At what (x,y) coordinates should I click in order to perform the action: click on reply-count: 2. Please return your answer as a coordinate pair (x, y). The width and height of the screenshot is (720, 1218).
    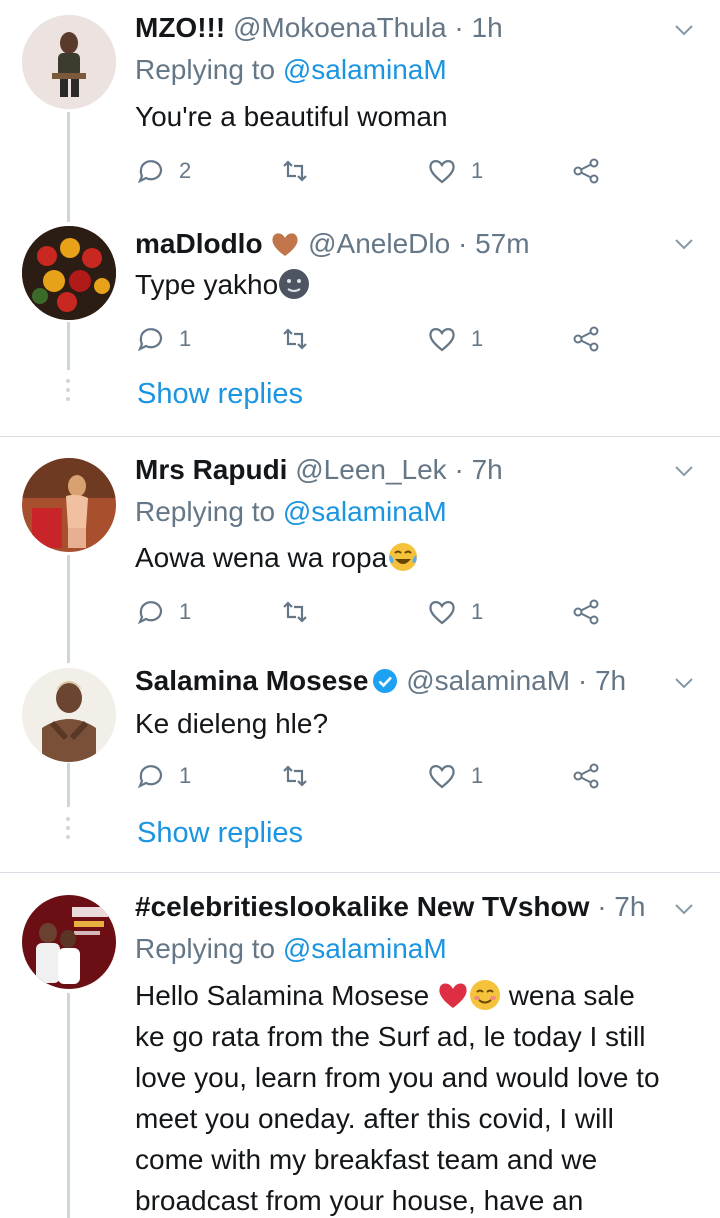
    Looking at the image, I should click on (185, 170).